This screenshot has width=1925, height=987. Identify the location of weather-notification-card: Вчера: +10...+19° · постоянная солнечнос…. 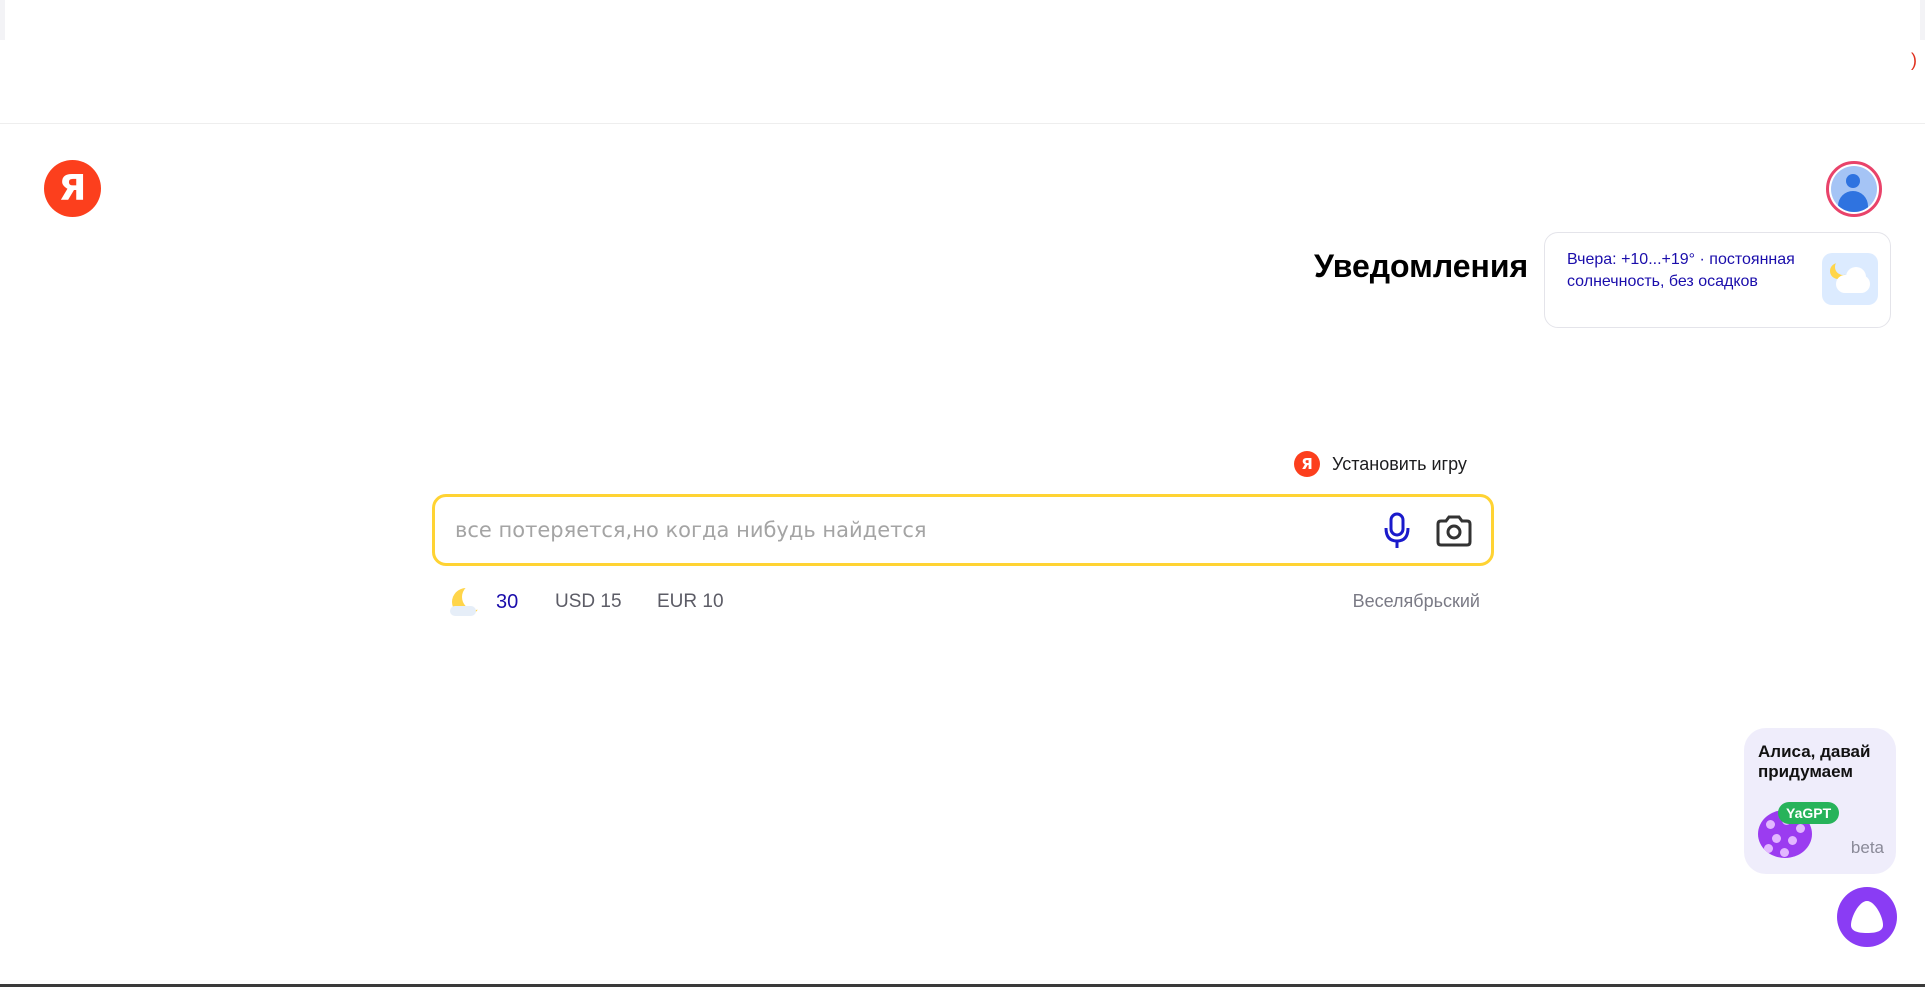
(1717, 280).